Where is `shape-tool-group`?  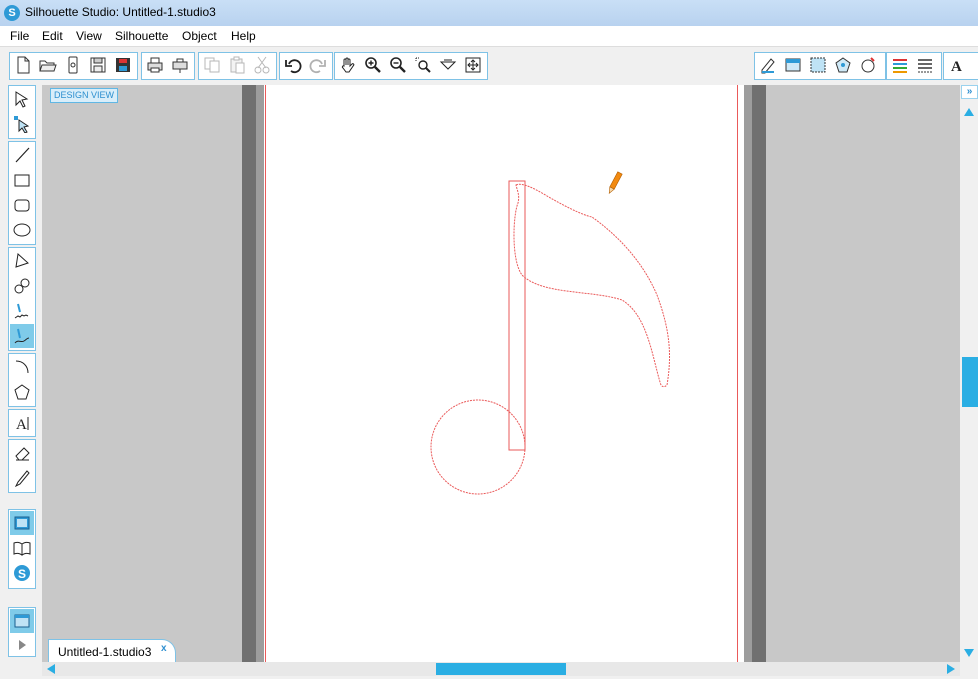
shape-tool-group is located at coordinates (22, 193).